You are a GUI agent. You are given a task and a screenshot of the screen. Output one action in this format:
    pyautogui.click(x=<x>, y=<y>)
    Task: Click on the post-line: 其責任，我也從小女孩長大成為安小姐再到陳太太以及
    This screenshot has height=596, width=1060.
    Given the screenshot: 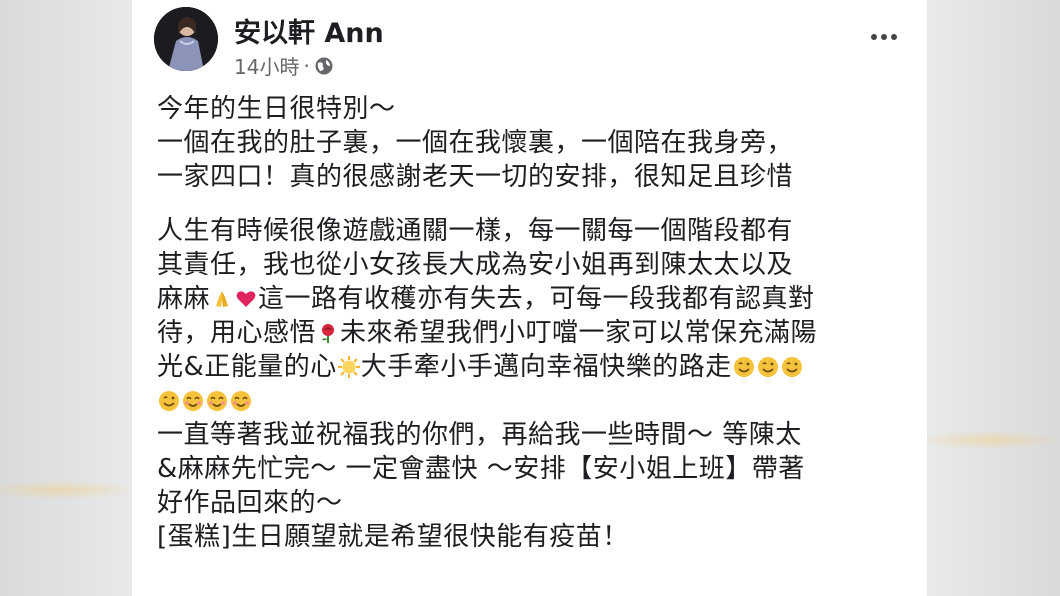 What is the action you would take?
    pyautogui.click(x=475, y=265)
    